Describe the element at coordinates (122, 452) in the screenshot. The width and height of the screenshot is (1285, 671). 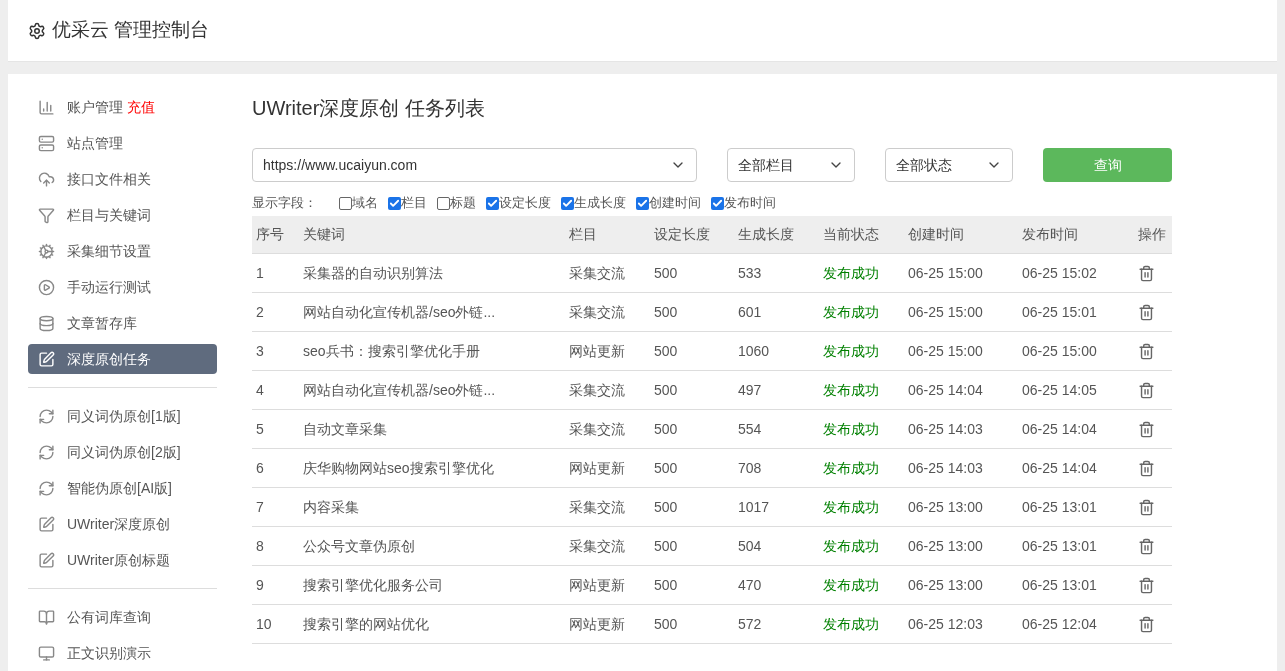
I see `sidebar-item: 同义词伪原创[2版]` at that location.